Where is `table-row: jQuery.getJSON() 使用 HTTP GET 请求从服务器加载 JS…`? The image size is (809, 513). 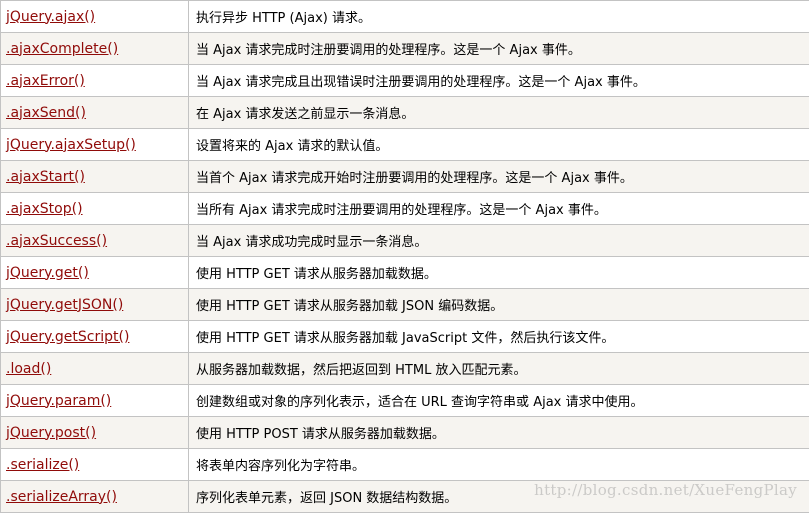 table-row: jQuery.getJSON() 使用 HTTP GET 请求从服务器加载 JS… is located at coordinates (405, 305).